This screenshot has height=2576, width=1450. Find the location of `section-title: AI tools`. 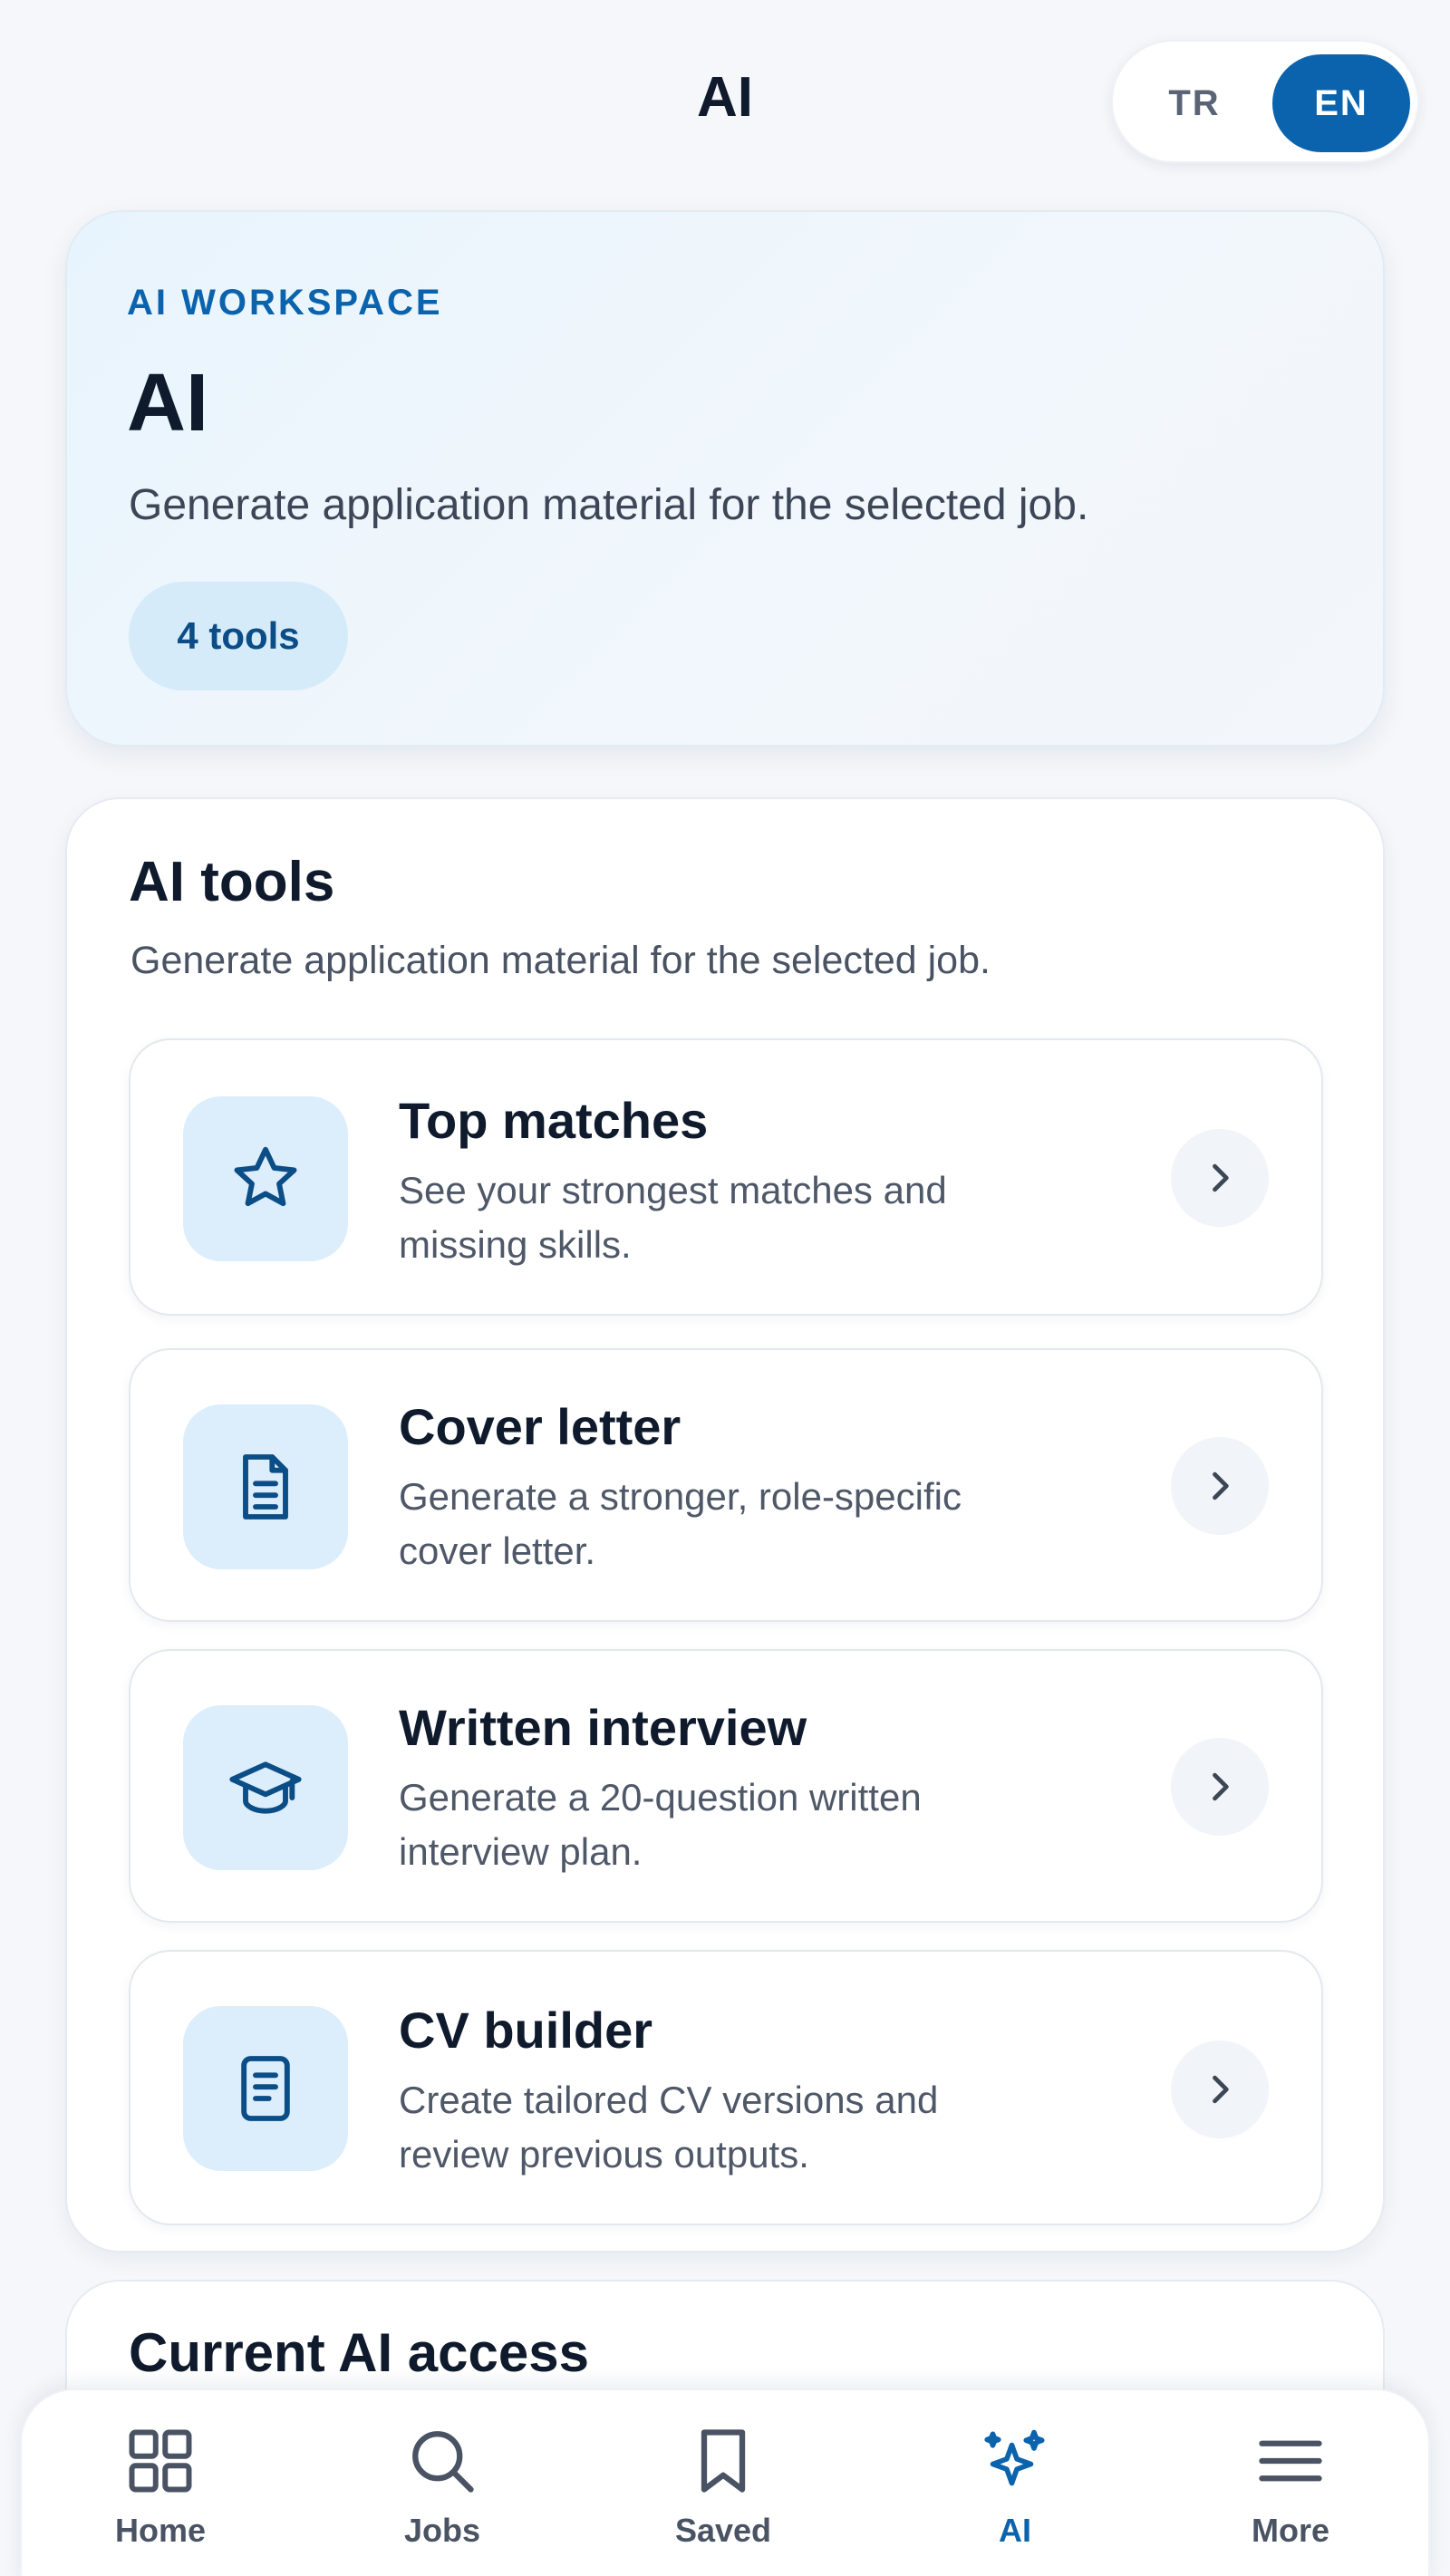

section-title: AI tools is located at coordinates (232, 882).